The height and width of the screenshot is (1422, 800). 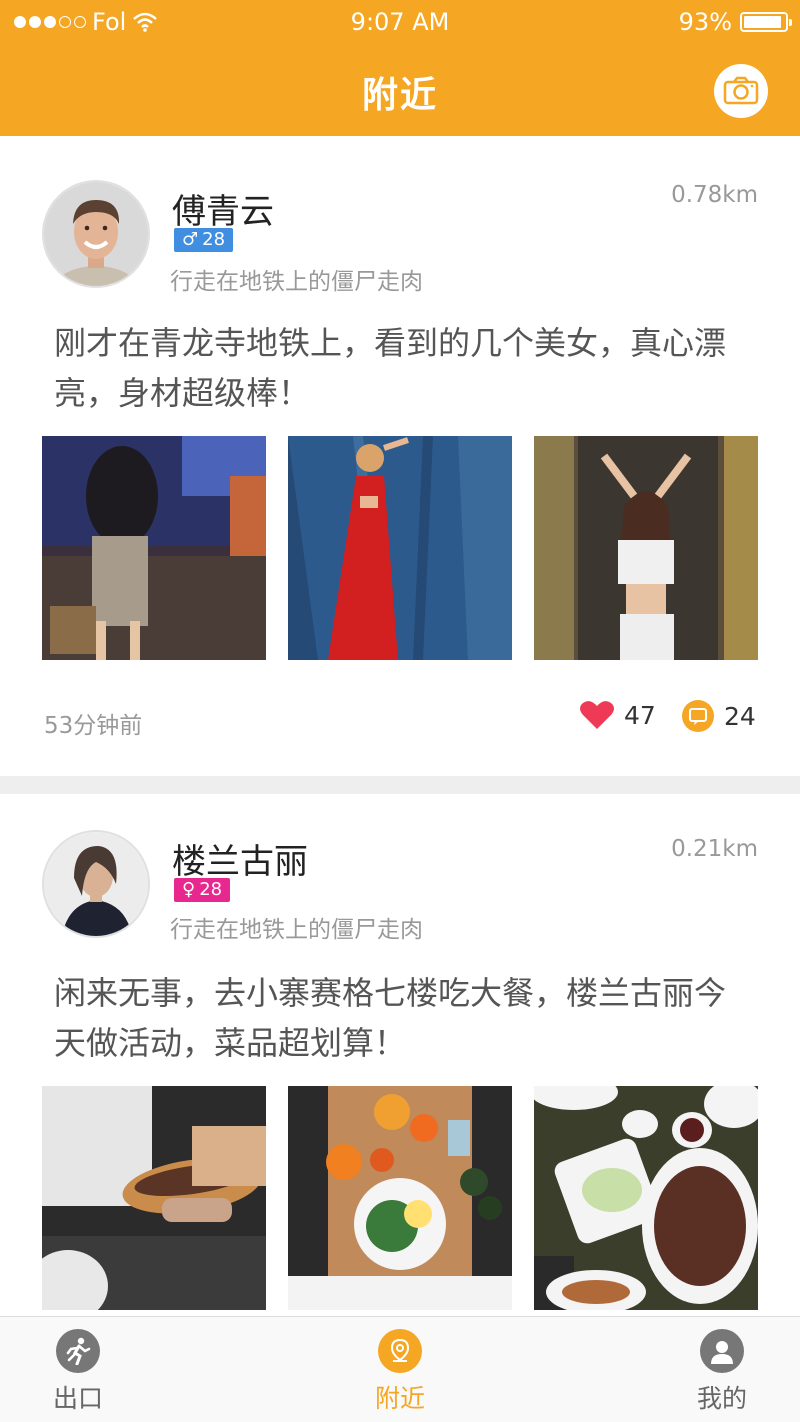 What do you see at coordinates (721, 1398) in the screenshot?
I see `tab-label: 我的` at bounding box center [721, 1398].